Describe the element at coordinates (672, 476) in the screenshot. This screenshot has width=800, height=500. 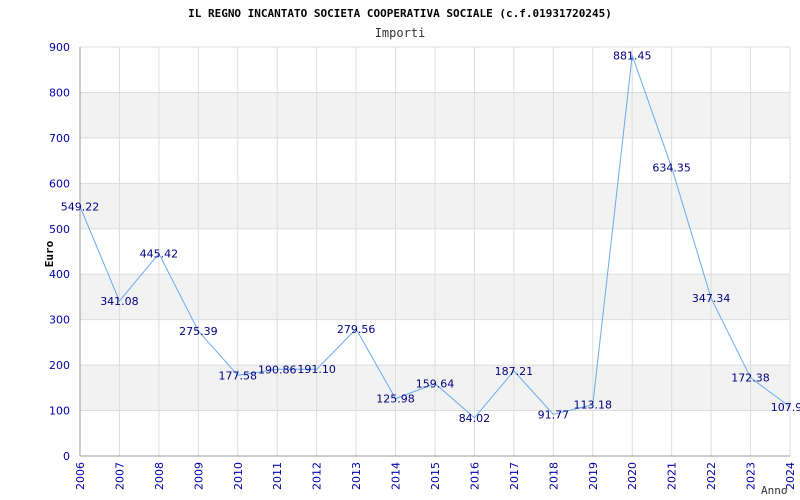
I see `x-tick-label: 2021` at that location.